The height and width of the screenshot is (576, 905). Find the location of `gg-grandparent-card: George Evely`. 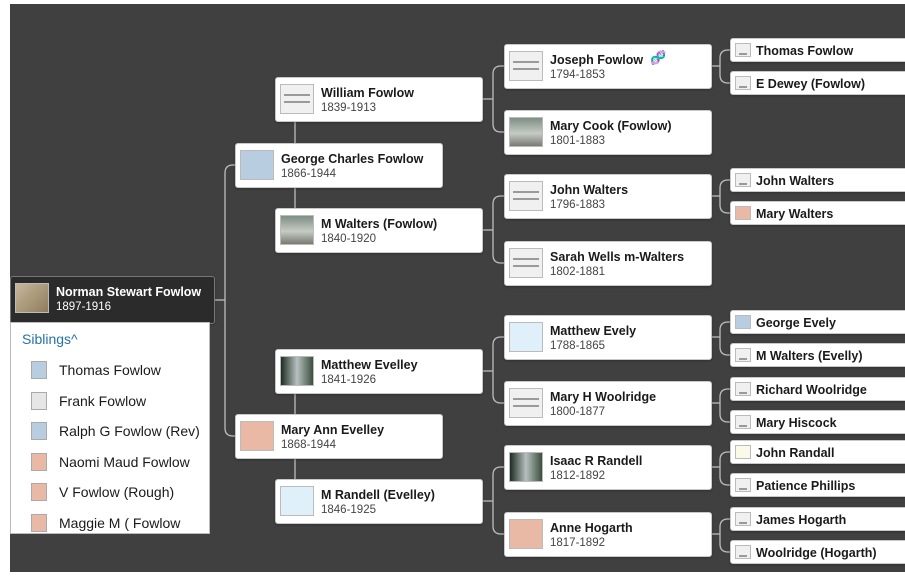

gg-grandparent-card: George Evely is located at coordinates (817, 322).